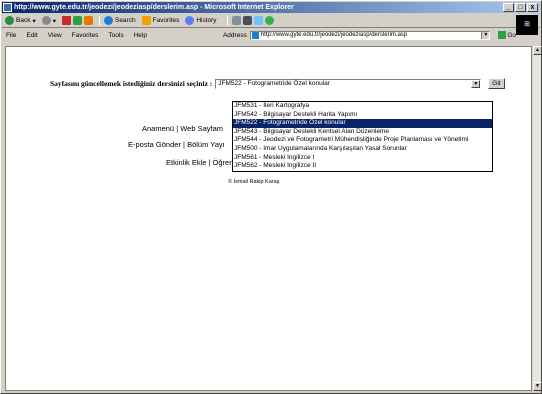 The image size is (542, 394). I want to click on menu-view: View, so click(55, 35).